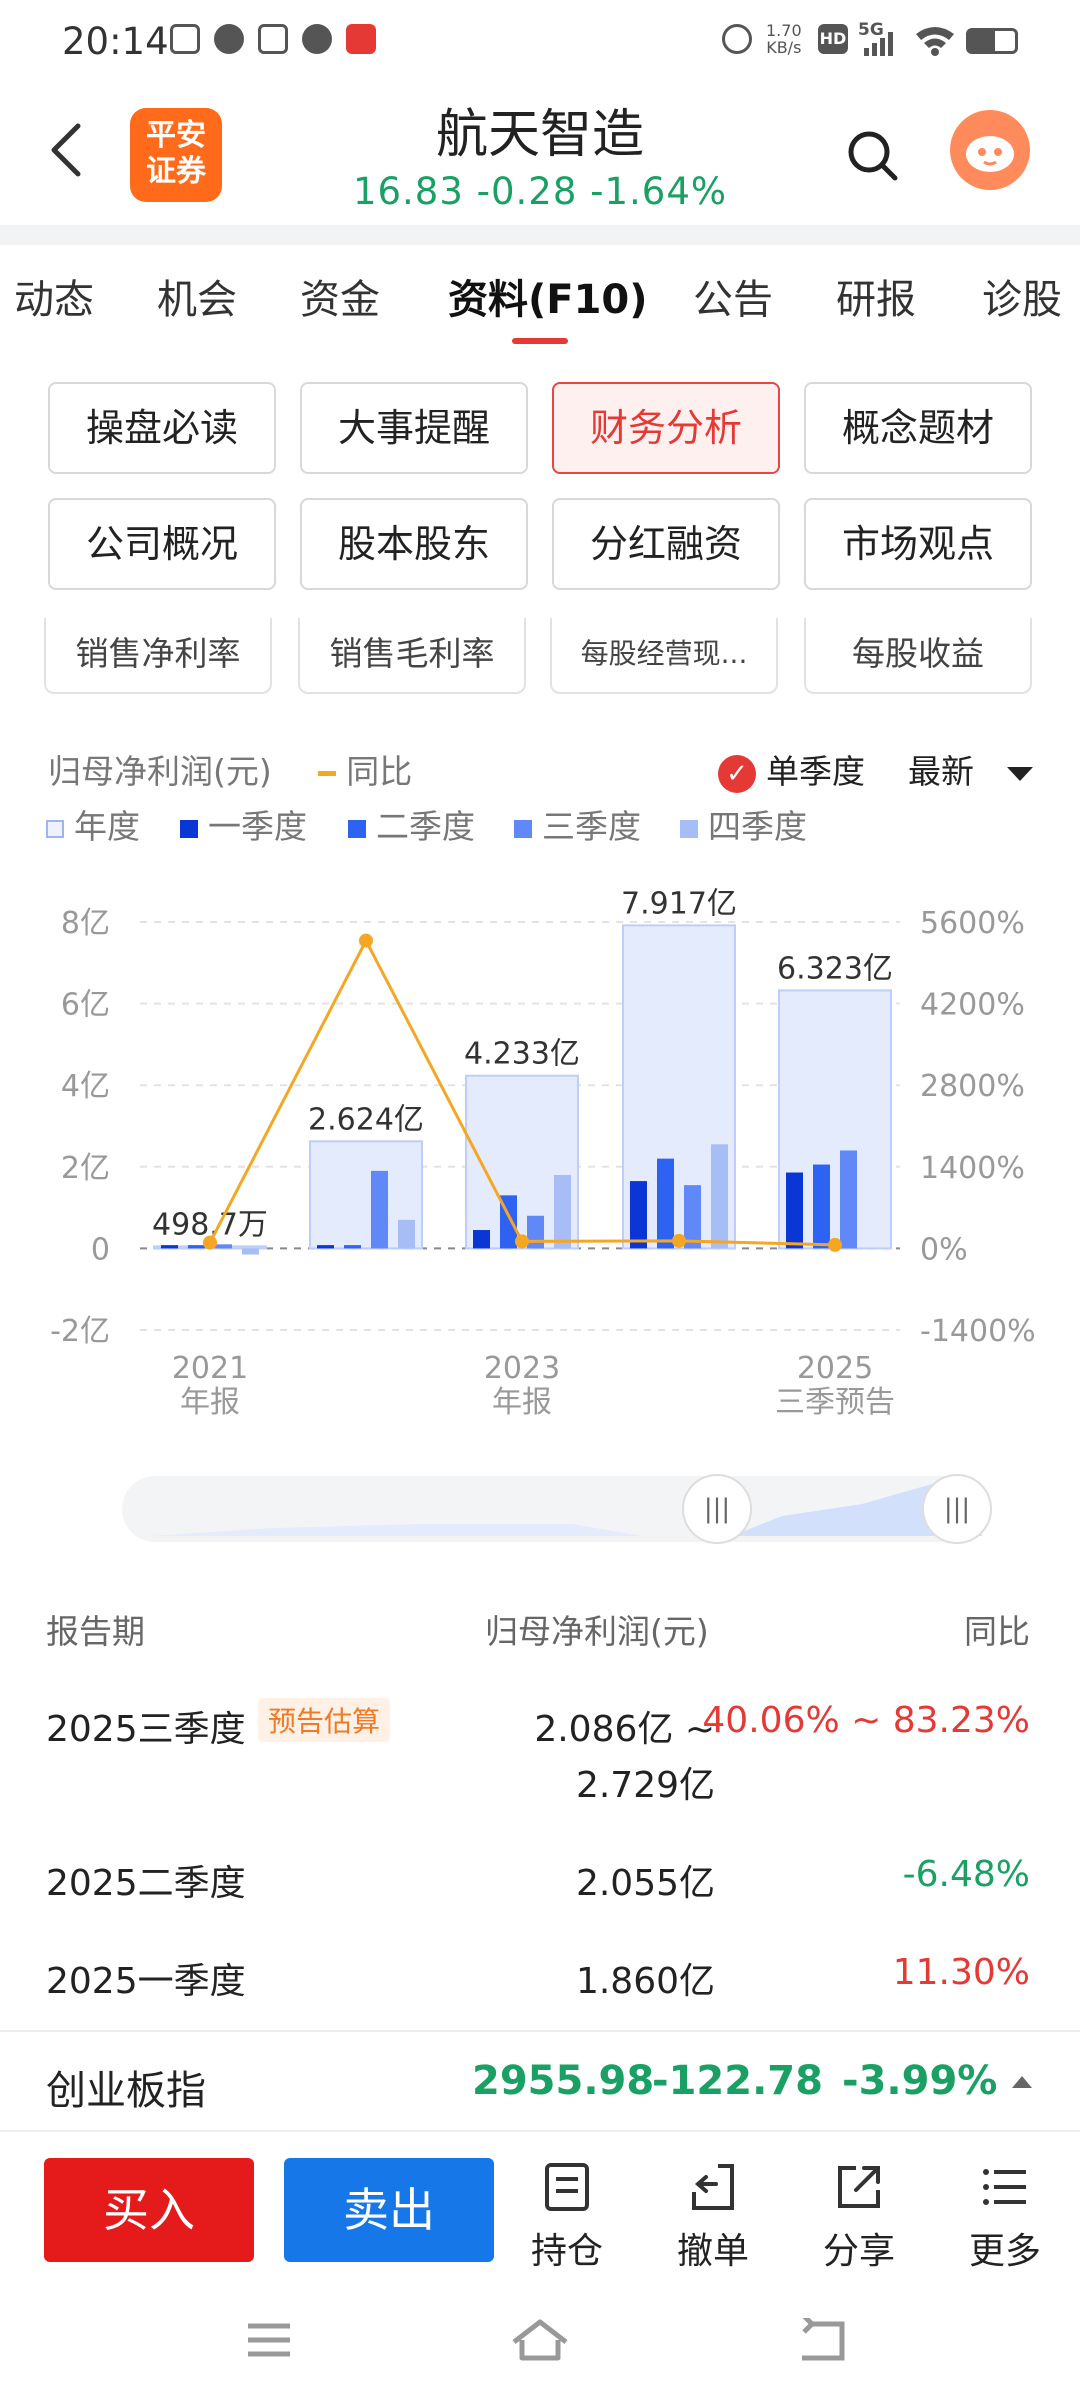 The height and width of the screenshot is (2408, 1080). What do you see at coordinates (784, 30) in the screenshot?
I see `net-speed-value: 1.70` at bounding box center [784, 30].